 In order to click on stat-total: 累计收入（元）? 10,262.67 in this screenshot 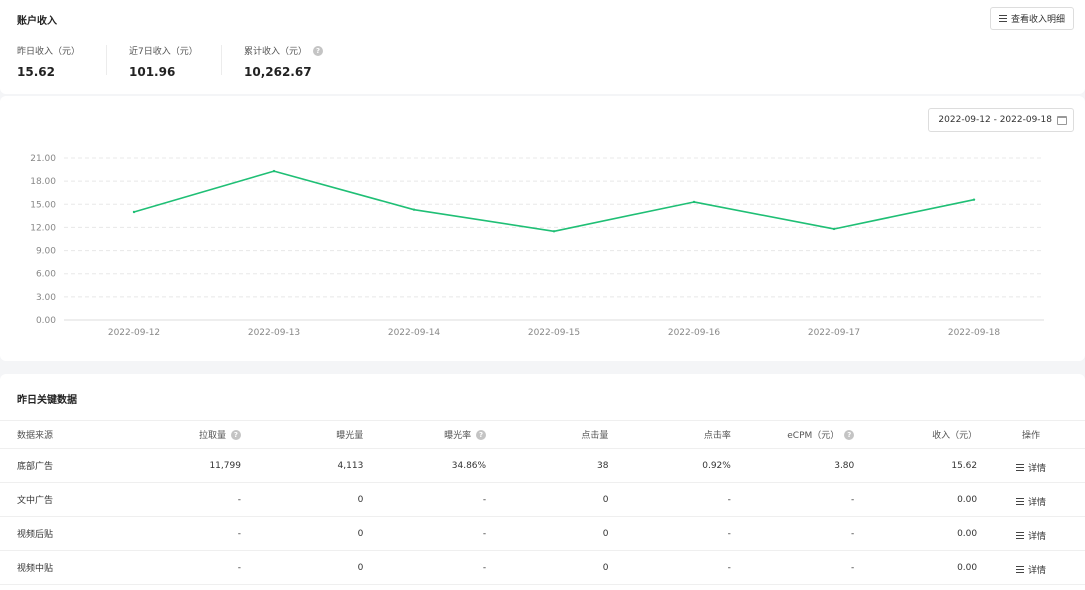, I will do `click(284, 61)`.